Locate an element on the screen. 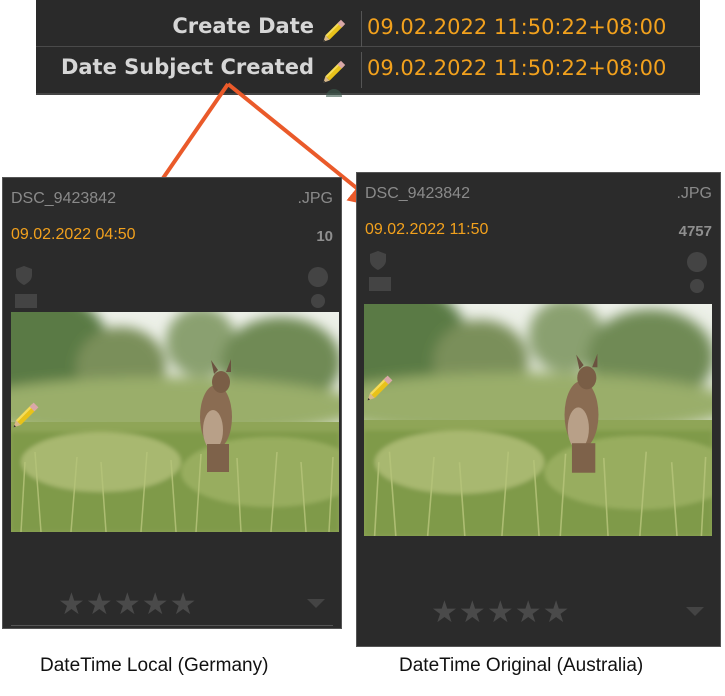 The height and width of the screenshot is (696, 725). caption-left: DateTime Local (Germany) is located at coordinates (154, 665).